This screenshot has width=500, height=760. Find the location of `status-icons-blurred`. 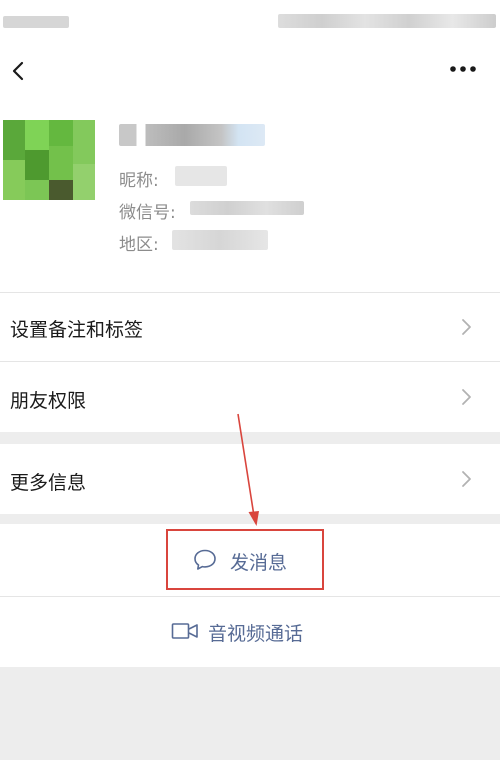

status-icons-blurred is located at coordinates (387, 21).